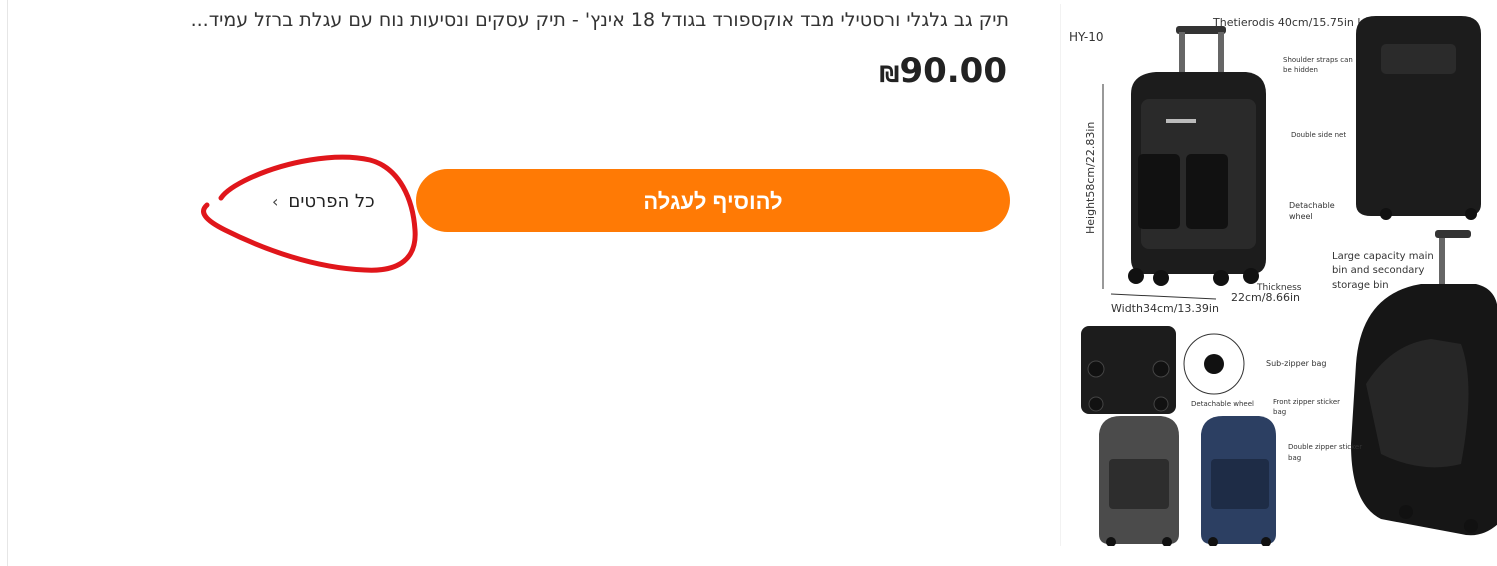 This screenshot has height=566, width=1497. I want to click on large-capacity-label-1: Large capacity main, so click(1383, 256).